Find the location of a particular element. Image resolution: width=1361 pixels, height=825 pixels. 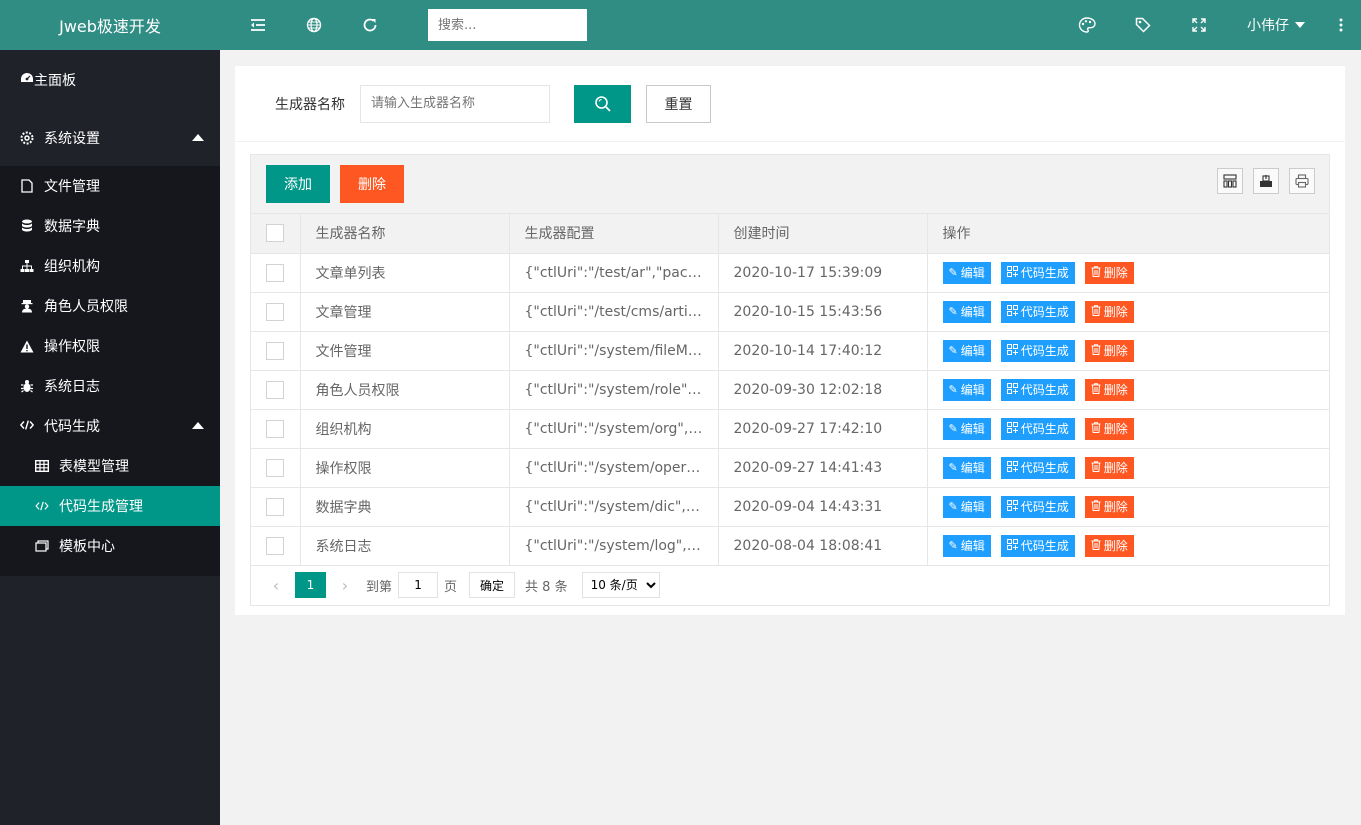

batch-delete-button: 删除 is located at coordinates (372, 184).